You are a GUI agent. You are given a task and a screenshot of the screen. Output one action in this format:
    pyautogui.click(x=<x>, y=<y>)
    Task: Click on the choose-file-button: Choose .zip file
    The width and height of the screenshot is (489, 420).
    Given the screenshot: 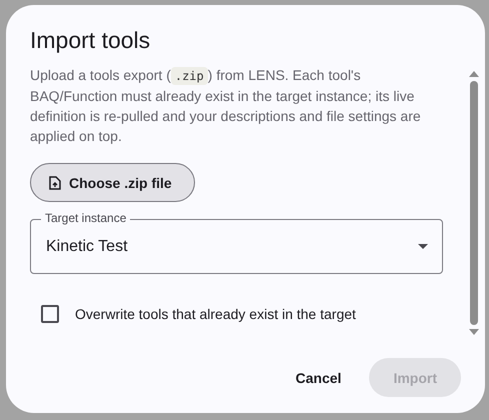 What is the action you would take?
    pyautogui.click(x=112, y=182)
    